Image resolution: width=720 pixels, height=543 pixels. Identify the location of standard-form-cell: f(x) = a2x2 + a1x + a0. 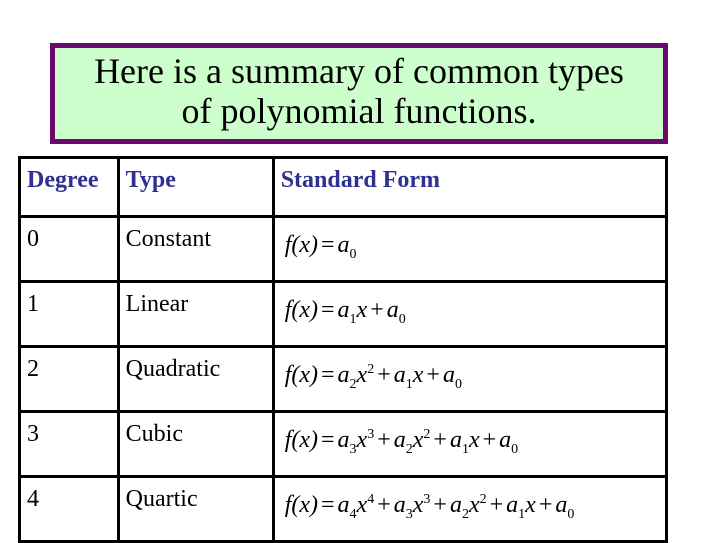
(470, 379).